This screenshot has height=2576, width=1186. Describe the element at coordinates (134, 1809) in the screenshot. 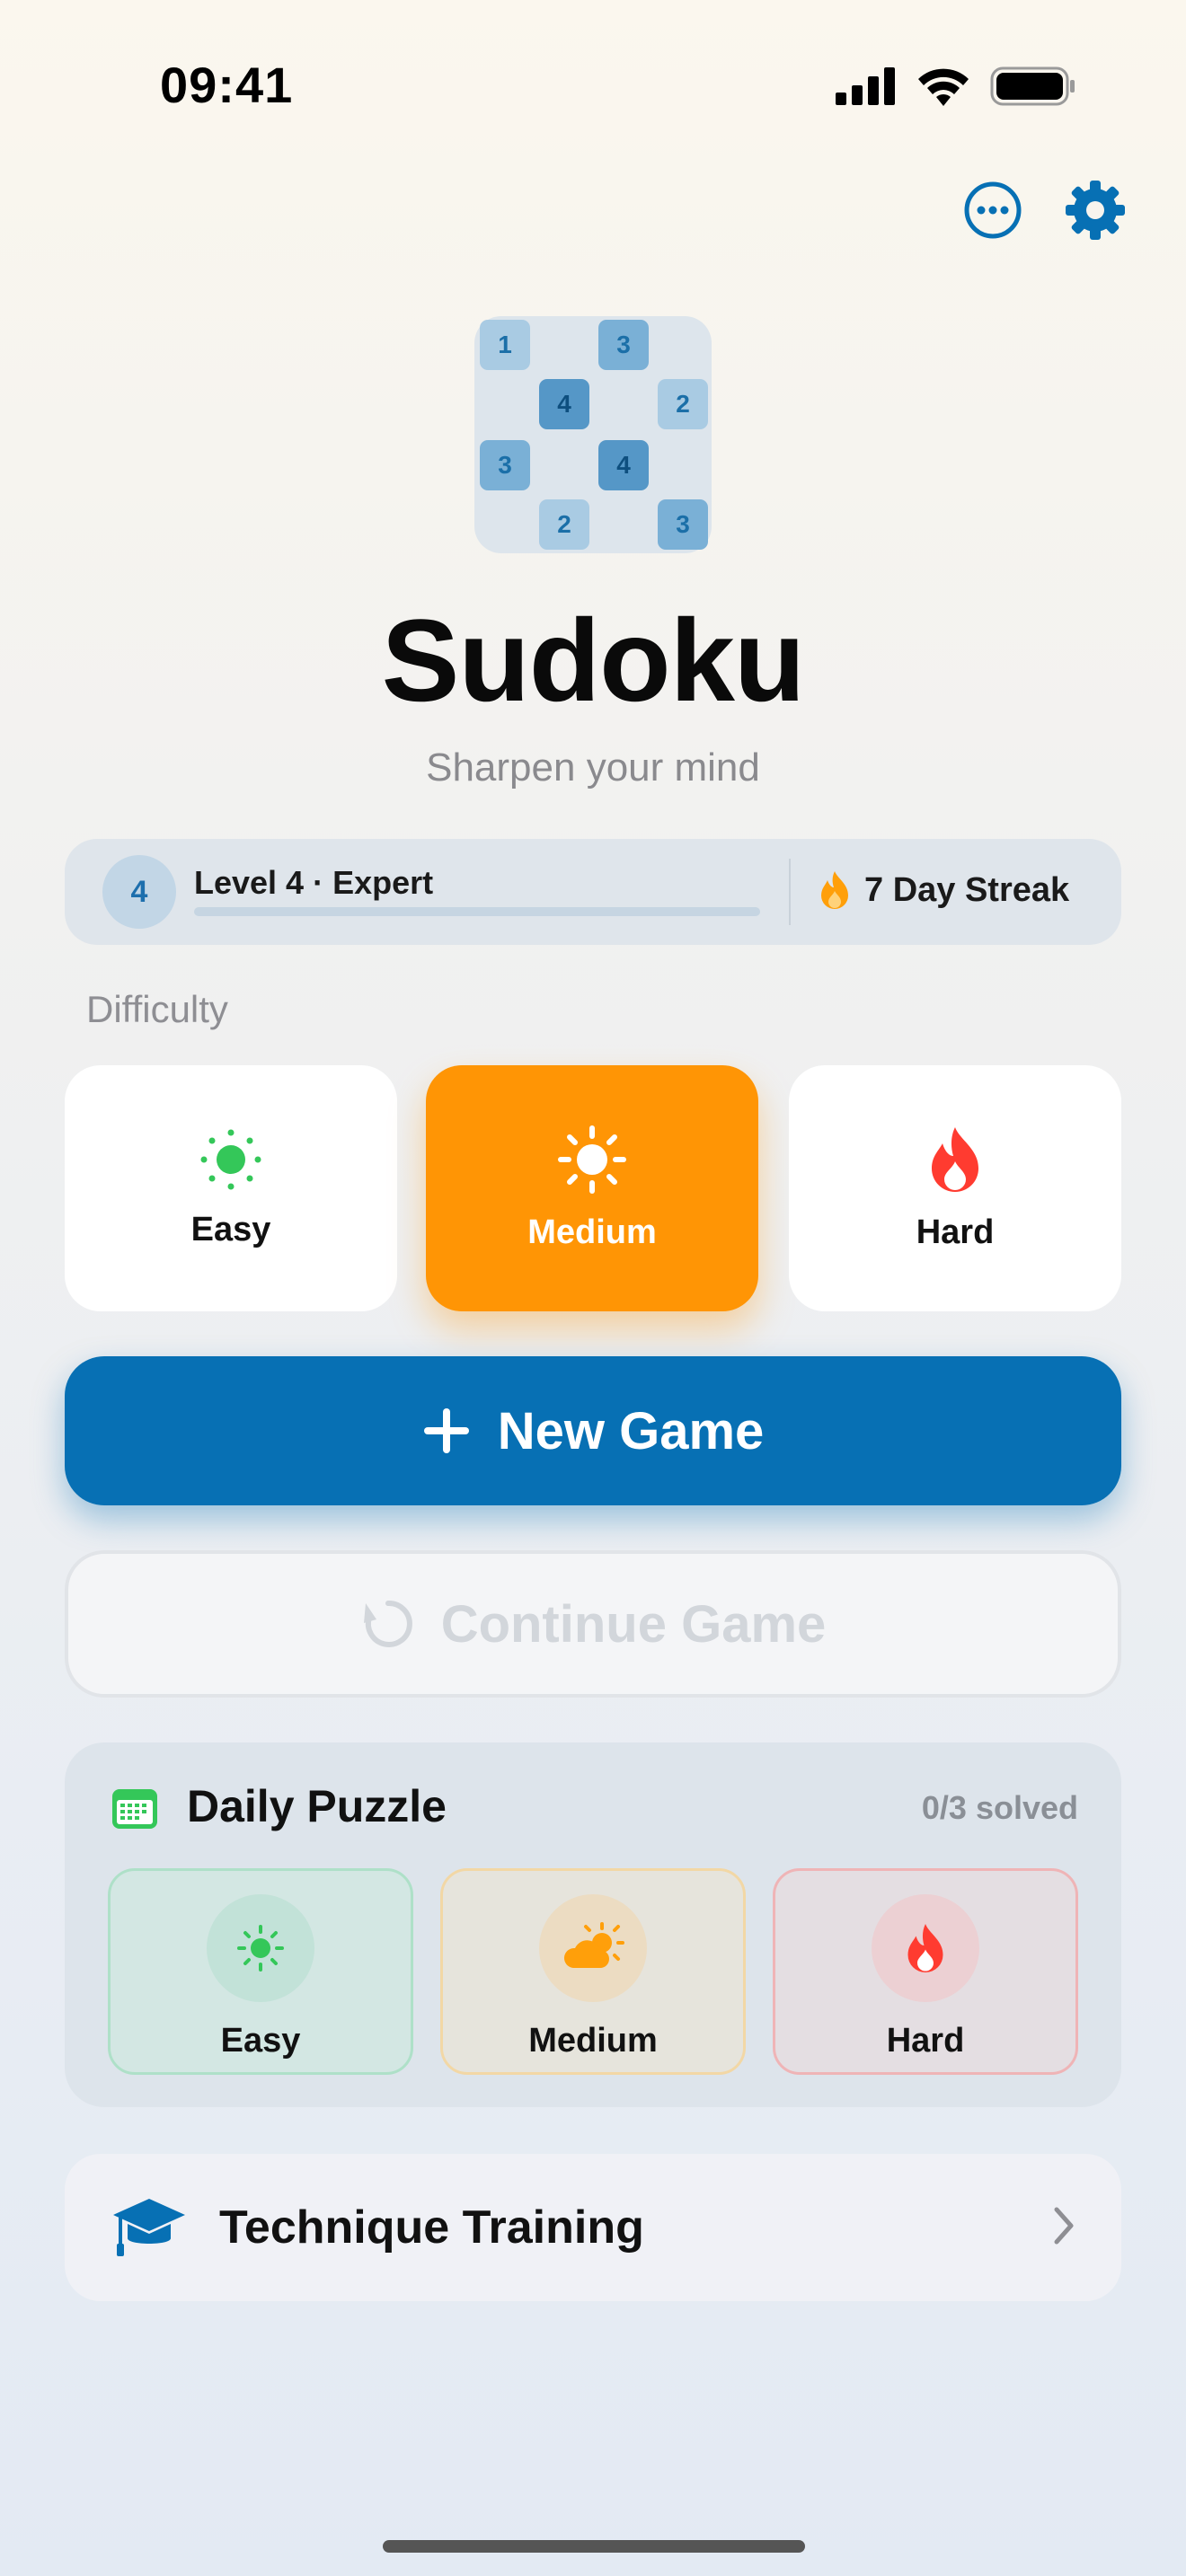

I see `calendar-icon` at that location.